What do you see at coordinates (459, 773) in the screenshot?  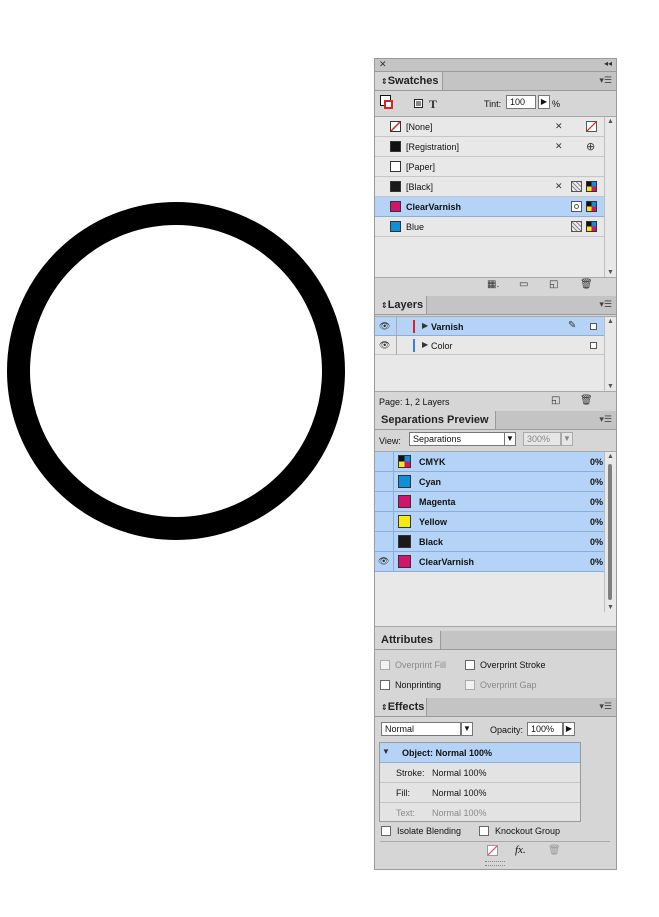 I see `stroke-value: Normal 100%` at bounding box center [459, 773].